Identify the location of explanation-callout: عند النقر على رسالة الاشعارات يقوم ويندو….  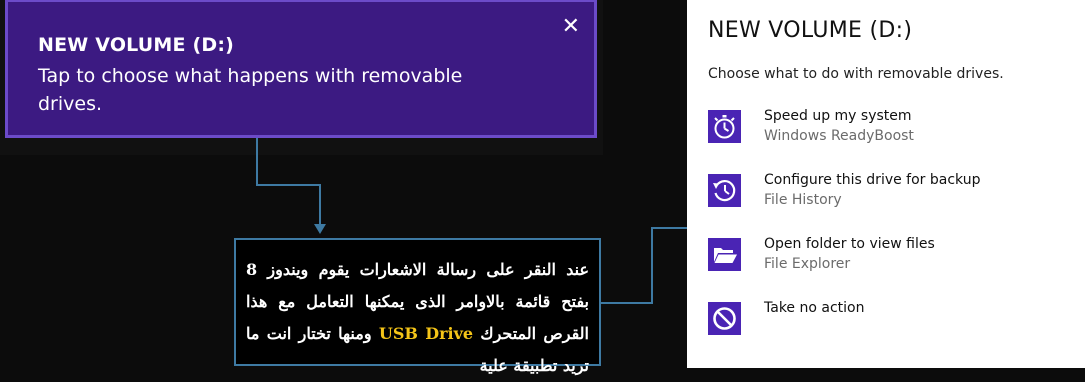
(417, 306).